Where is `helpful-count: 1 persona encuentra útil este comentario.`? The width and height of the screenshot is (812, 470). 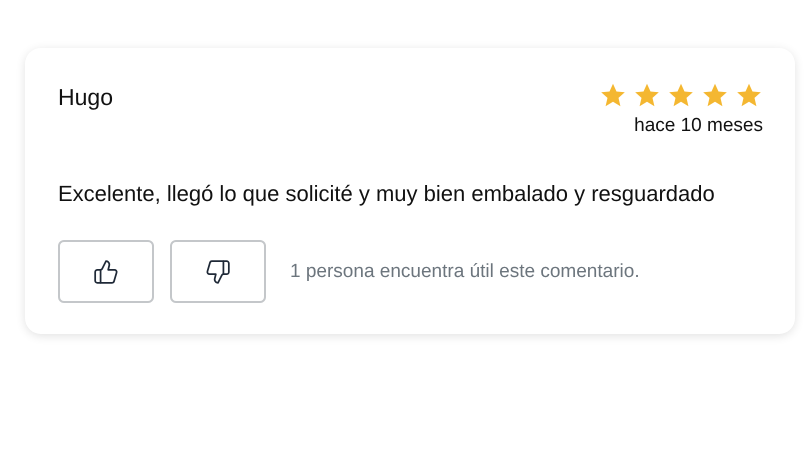
helpful-count: 1 persona encuentra útil este comentario. is located at coordinates (465, 271).